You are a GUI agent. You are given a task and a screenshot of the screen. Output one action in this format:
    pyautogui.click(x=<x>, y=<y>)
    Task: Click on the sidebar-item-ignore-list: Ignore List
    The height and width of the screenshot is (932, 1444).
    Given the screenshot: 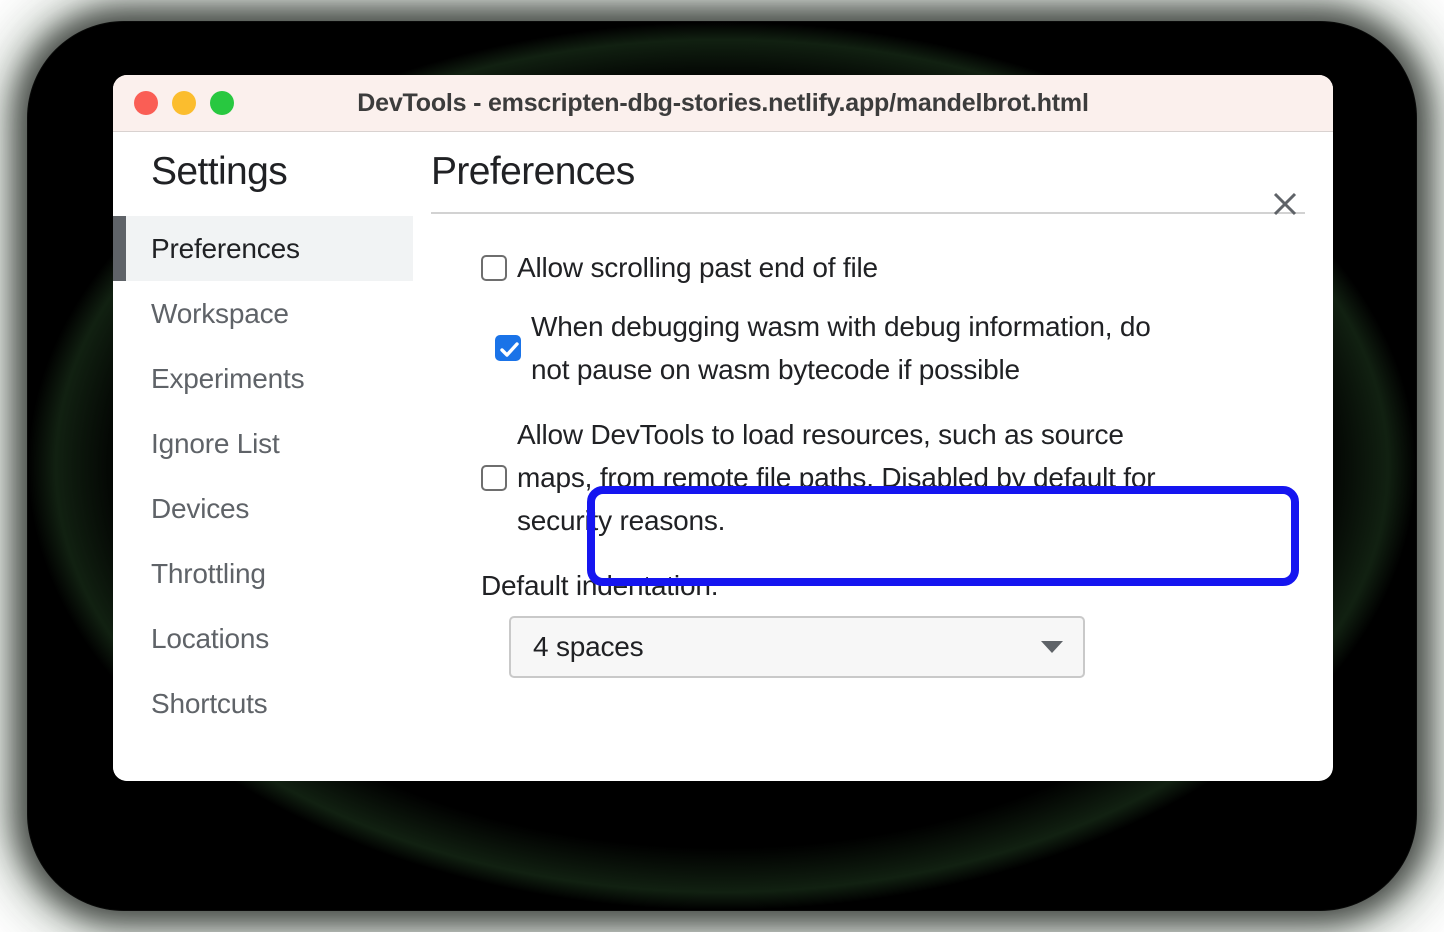 What is the action you would take?
    pyautogui.click(x=263, y=443)
    